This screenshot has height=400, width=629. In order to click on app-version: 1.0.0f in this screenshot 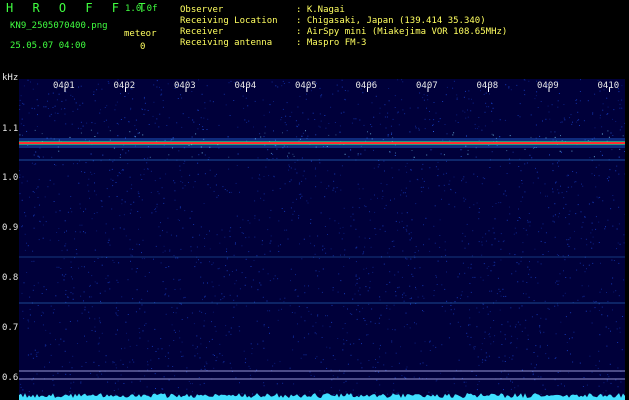, I will do `click(141, 9)`.